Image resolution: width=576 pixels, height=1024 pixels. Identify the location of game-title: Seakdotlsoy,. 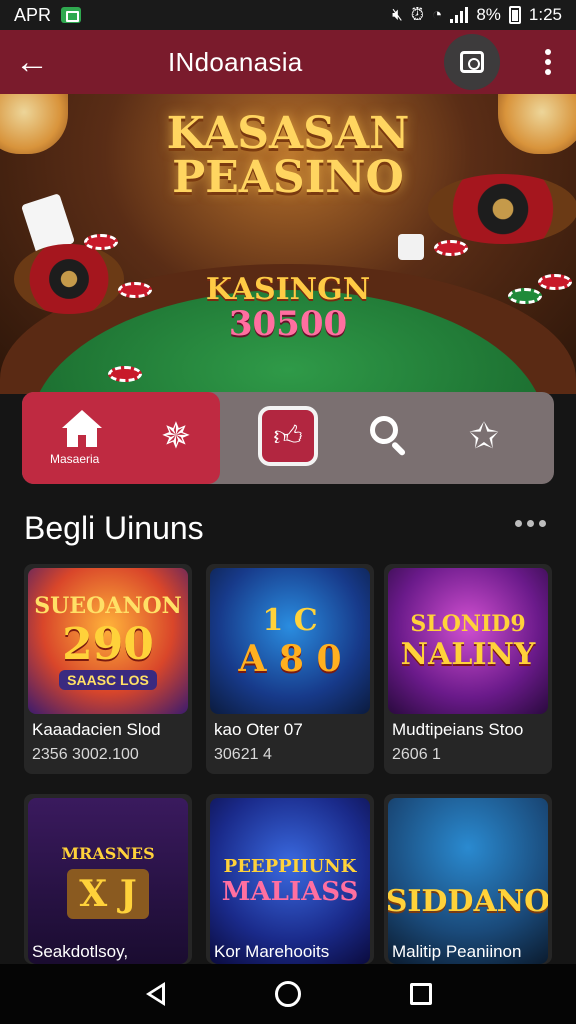
(80, 951).